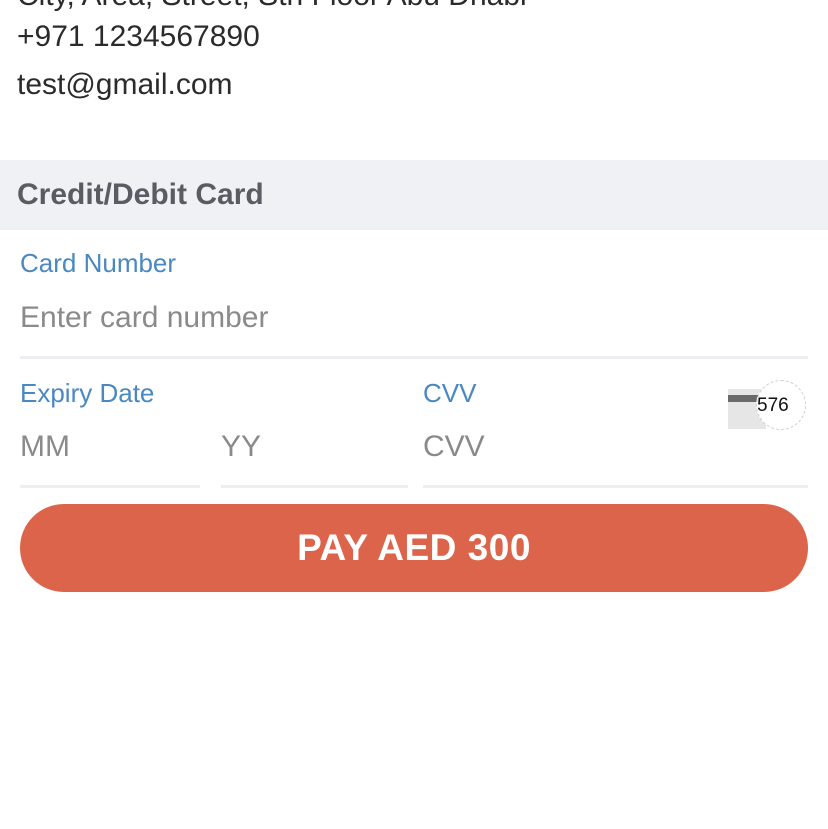 The image size is (828, 829). What do you see at coordinates (138, 36) in the screenshot?
I see `phone-number: +971 1234567890` at bounding box center [138, 36].